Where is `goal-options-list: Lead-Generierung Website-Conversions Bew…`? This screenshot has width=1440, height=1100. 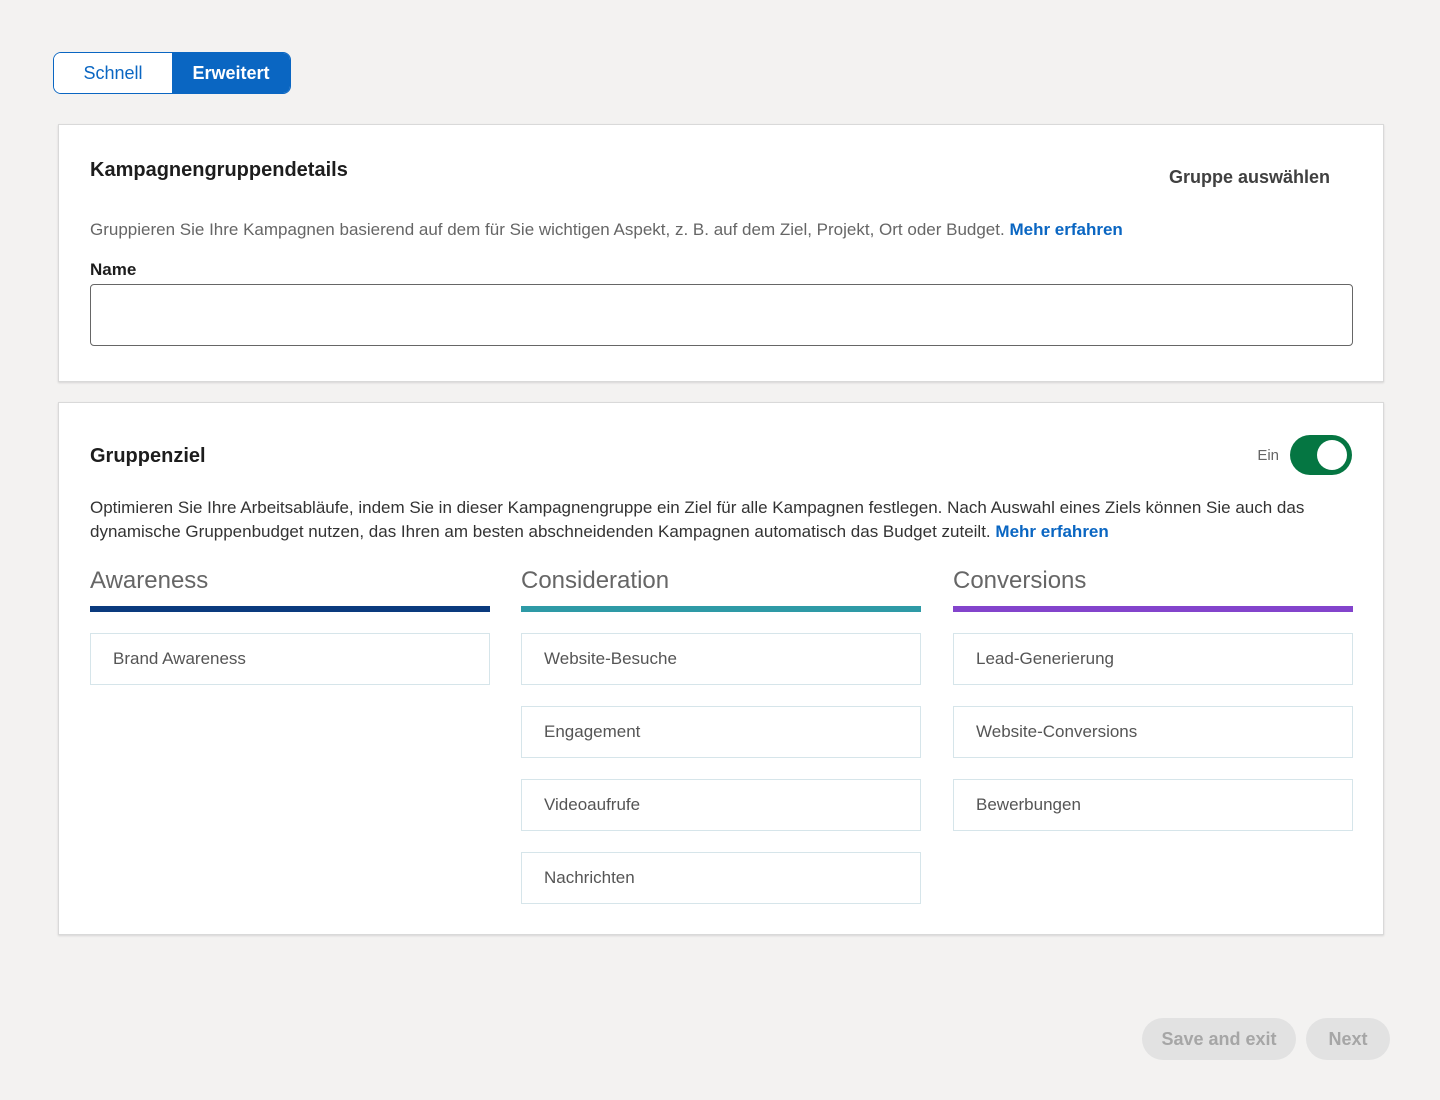
goal-options-list: Lead-Generierung Website-Conversions Bew… is located at coordinates (1153, 732).